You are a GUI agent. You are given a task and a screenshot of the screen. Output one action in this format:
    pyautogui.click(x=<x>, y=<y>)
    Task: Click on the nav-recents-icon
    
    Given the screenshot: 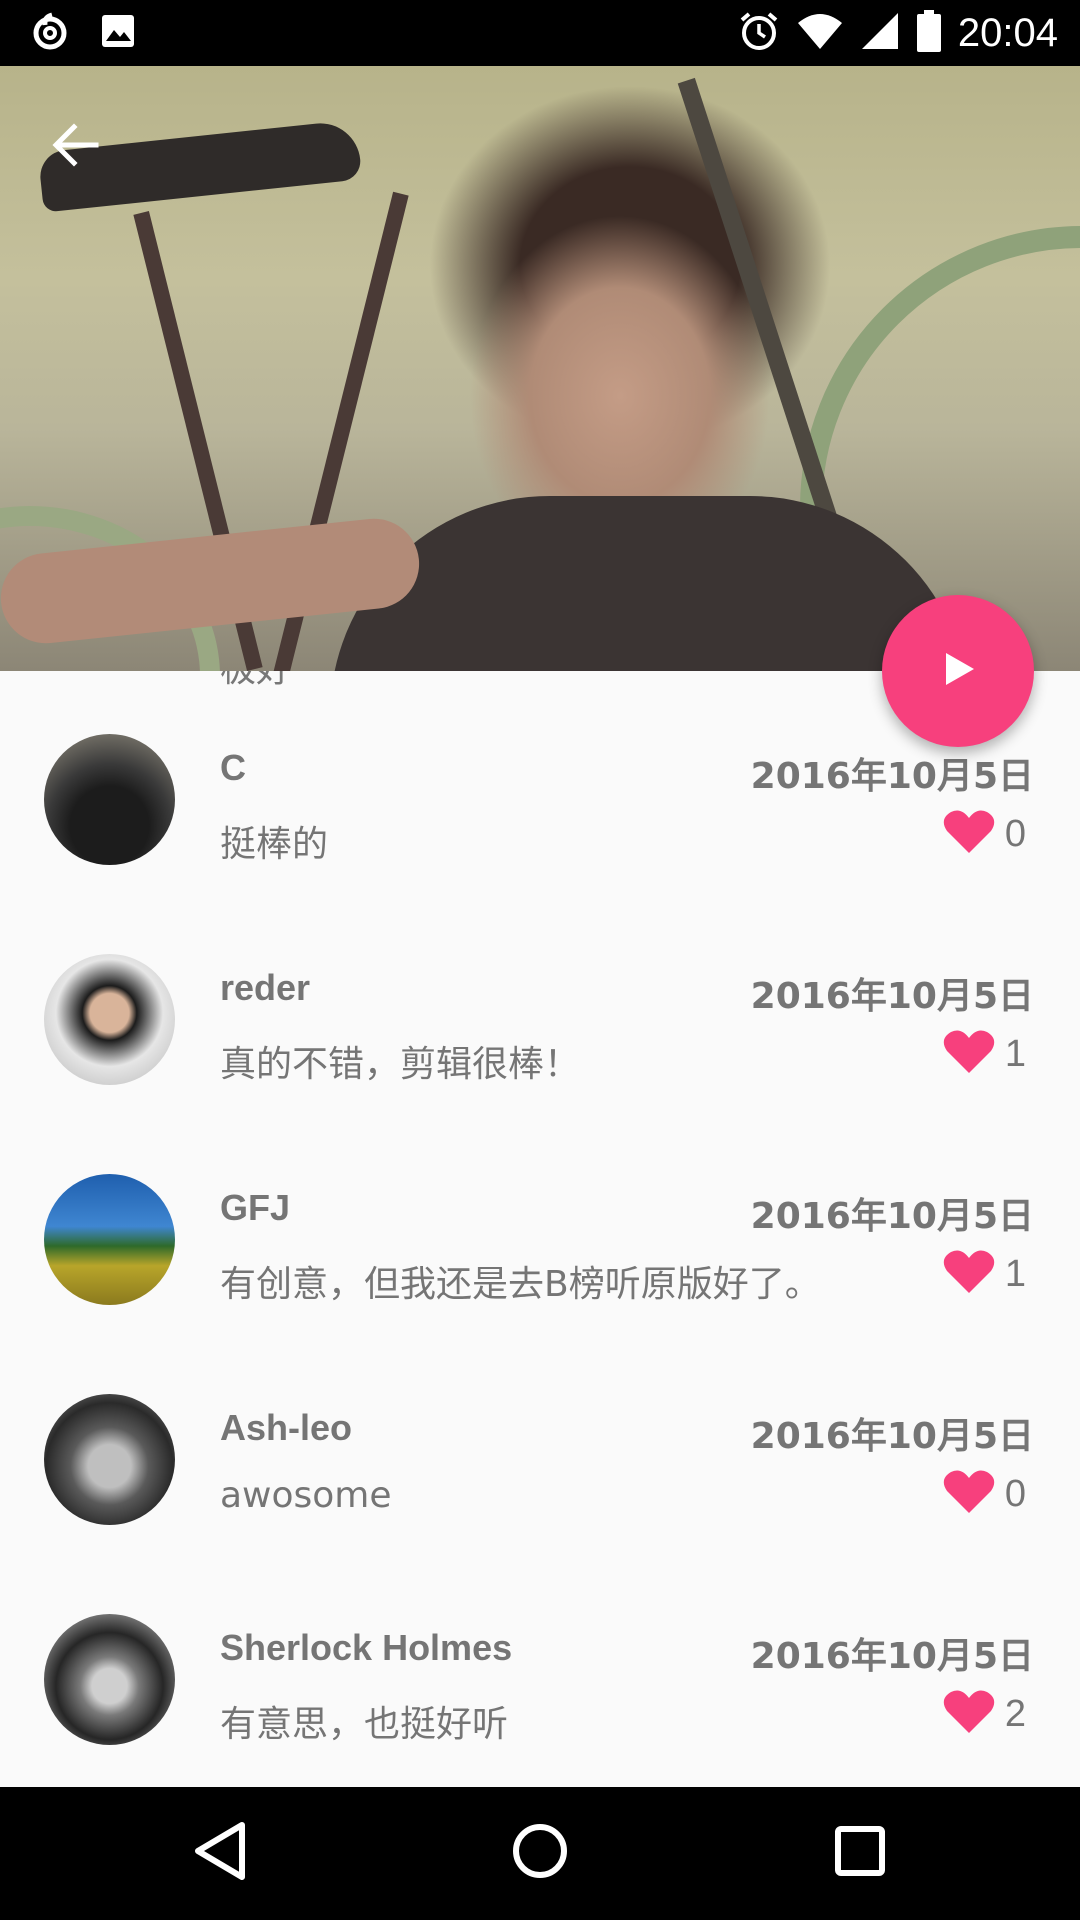 What is the action you would take?
    pyautogui.click(x=860, y=1853)
    